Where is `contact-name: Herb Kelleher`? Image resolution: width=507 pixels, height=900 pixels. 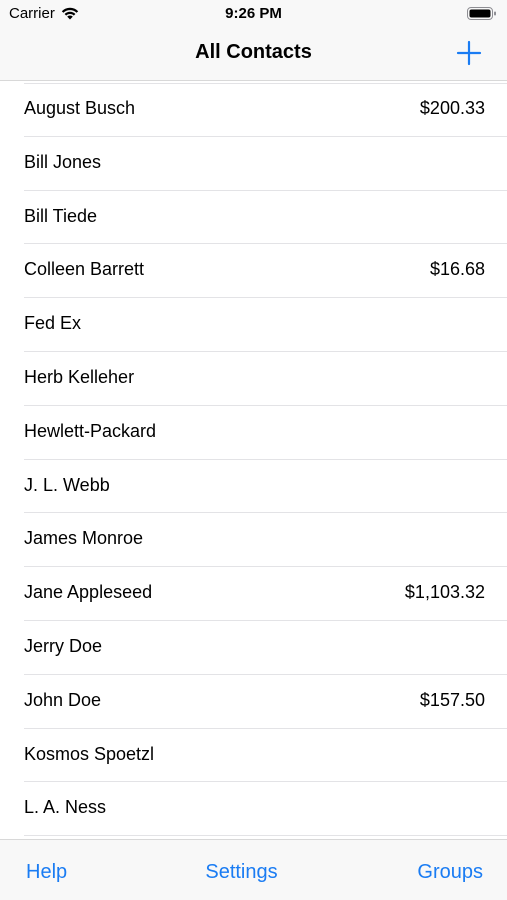
contact-name: Herb Kelleher is located at coordinates (79, 376).